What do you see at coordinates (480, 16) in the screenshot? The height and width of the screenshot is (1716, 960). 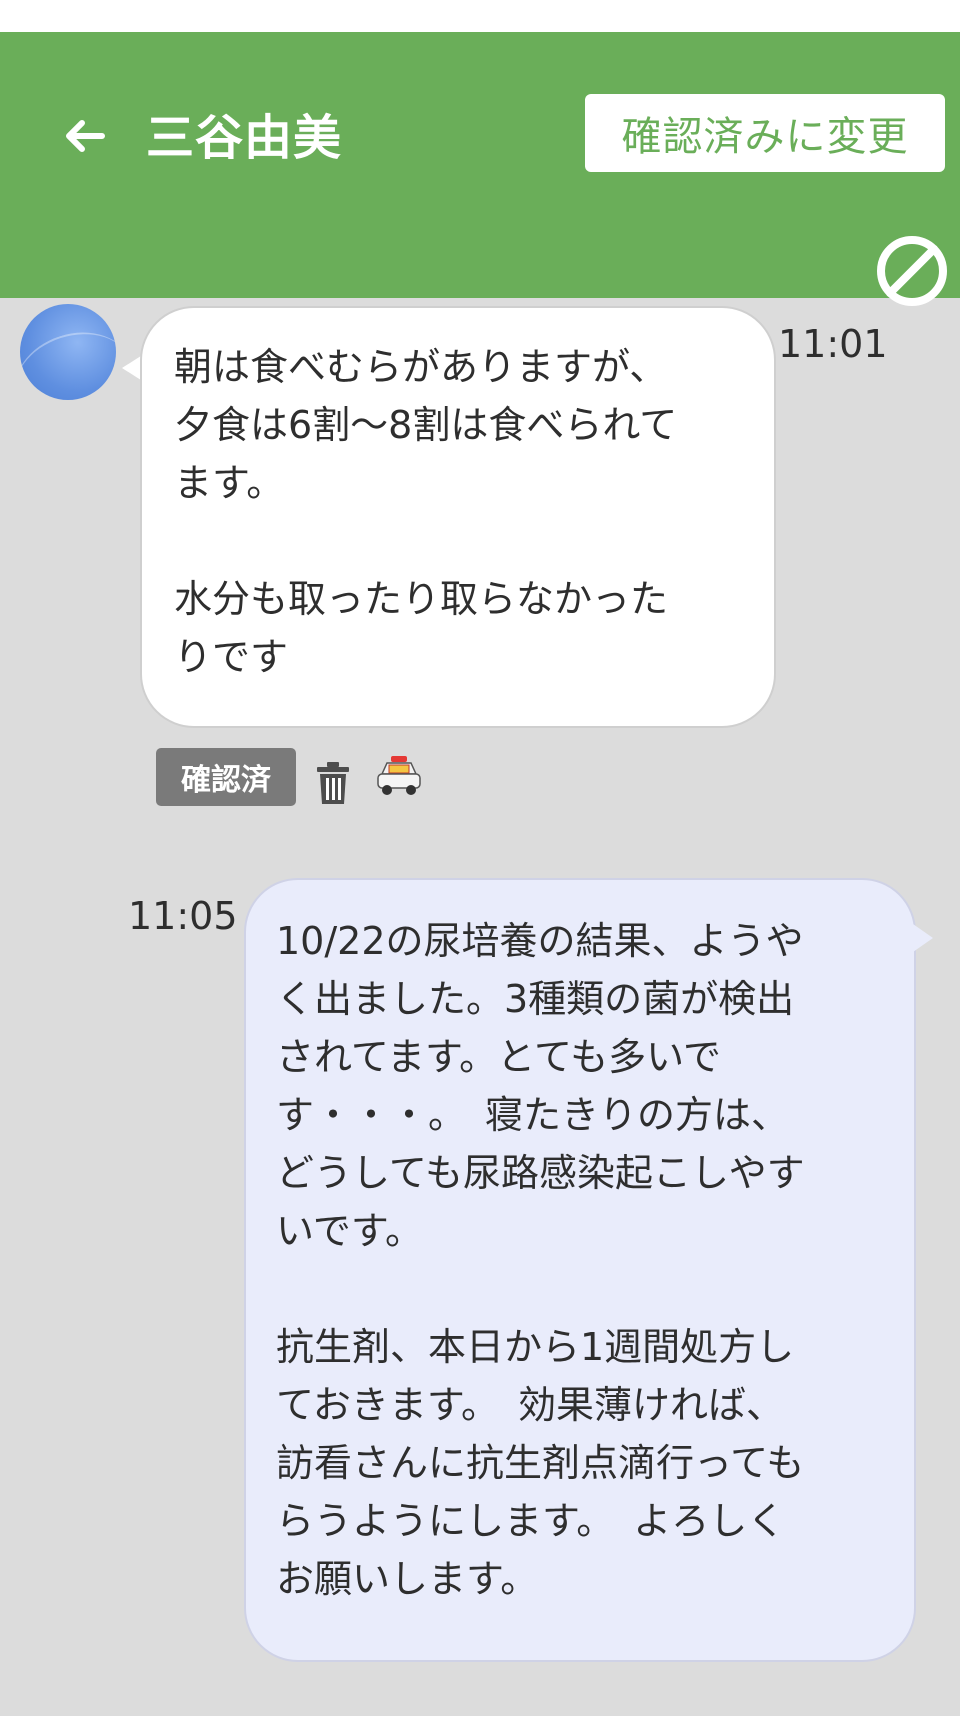 I see `status-bar` at bounding box center [480, 16].